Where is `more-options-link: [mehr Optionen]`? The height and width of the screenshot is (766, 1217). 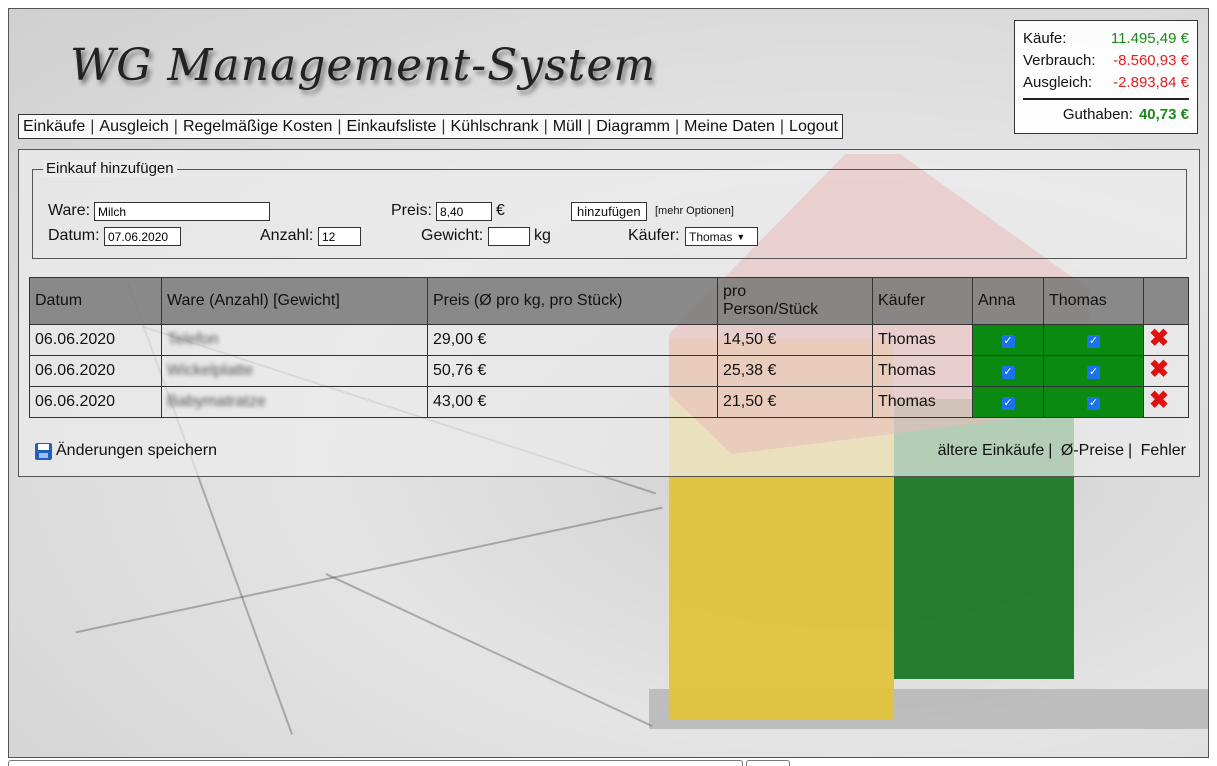
more-options-link: [mehr Optionen] is located at coordinates (694, 211).